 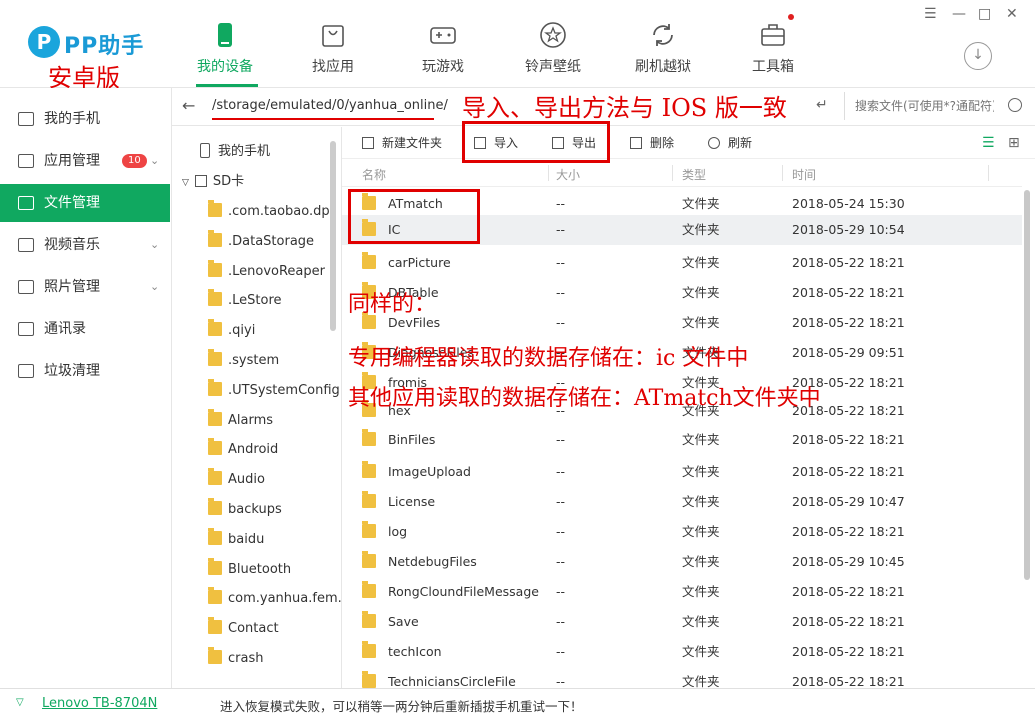 I want to click on device-dropdown-icon: ▽, so click(x=20, y=702).